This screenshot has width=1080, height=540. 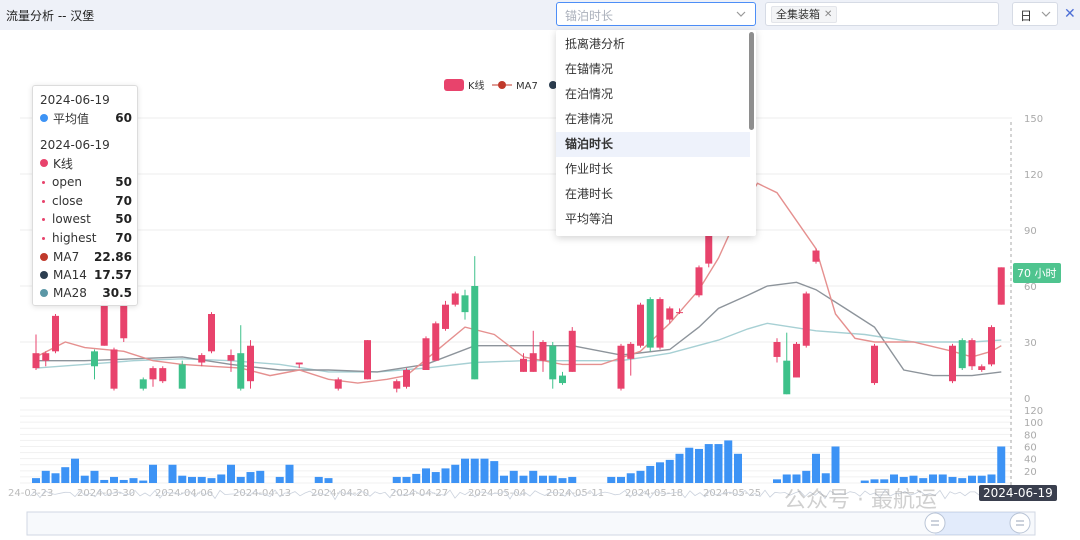 I want to click on volume-tick-label: 80, so click(x=1030, y=435).